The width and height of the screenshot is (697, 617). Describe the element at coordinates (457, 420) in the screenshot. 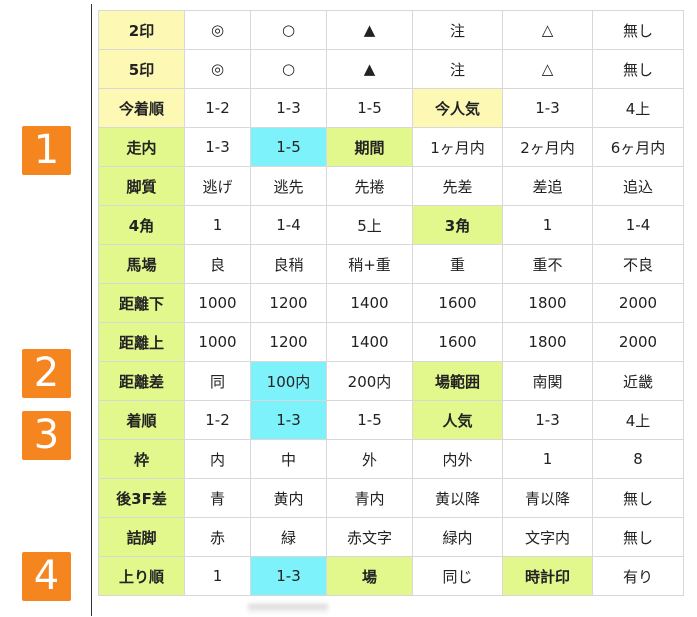

I see `row-header-cell: 人気` at that location.